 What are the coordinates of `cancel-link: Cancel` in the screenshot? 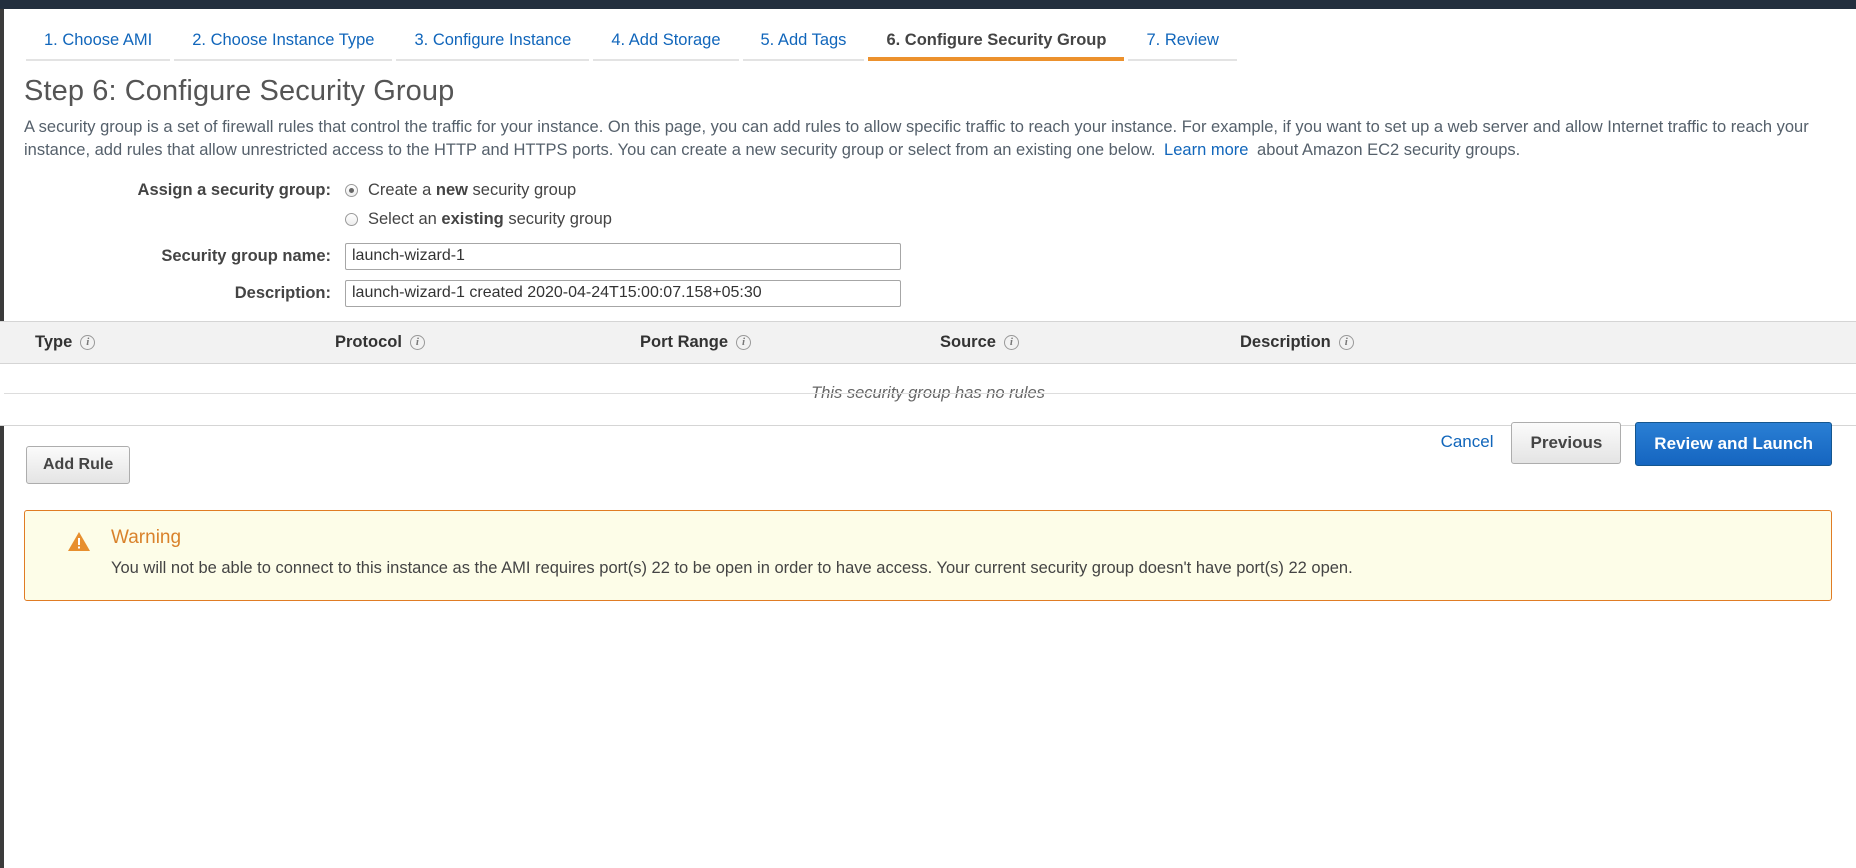 It's located at (1467, 442).